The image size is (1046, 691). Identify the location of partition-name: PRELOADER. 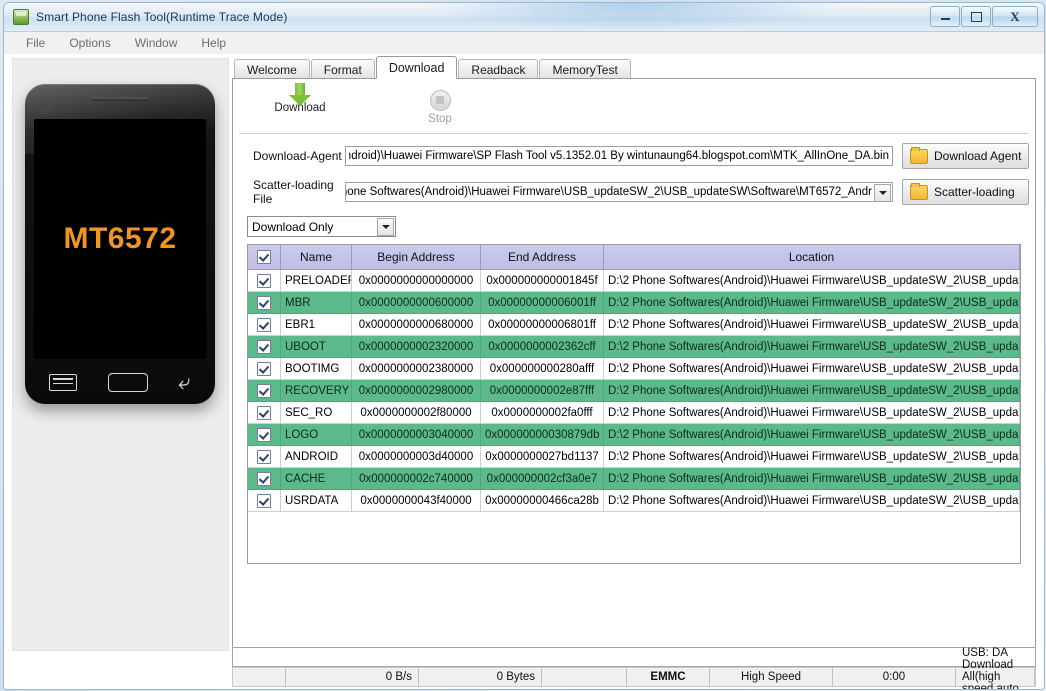
(316, 280).